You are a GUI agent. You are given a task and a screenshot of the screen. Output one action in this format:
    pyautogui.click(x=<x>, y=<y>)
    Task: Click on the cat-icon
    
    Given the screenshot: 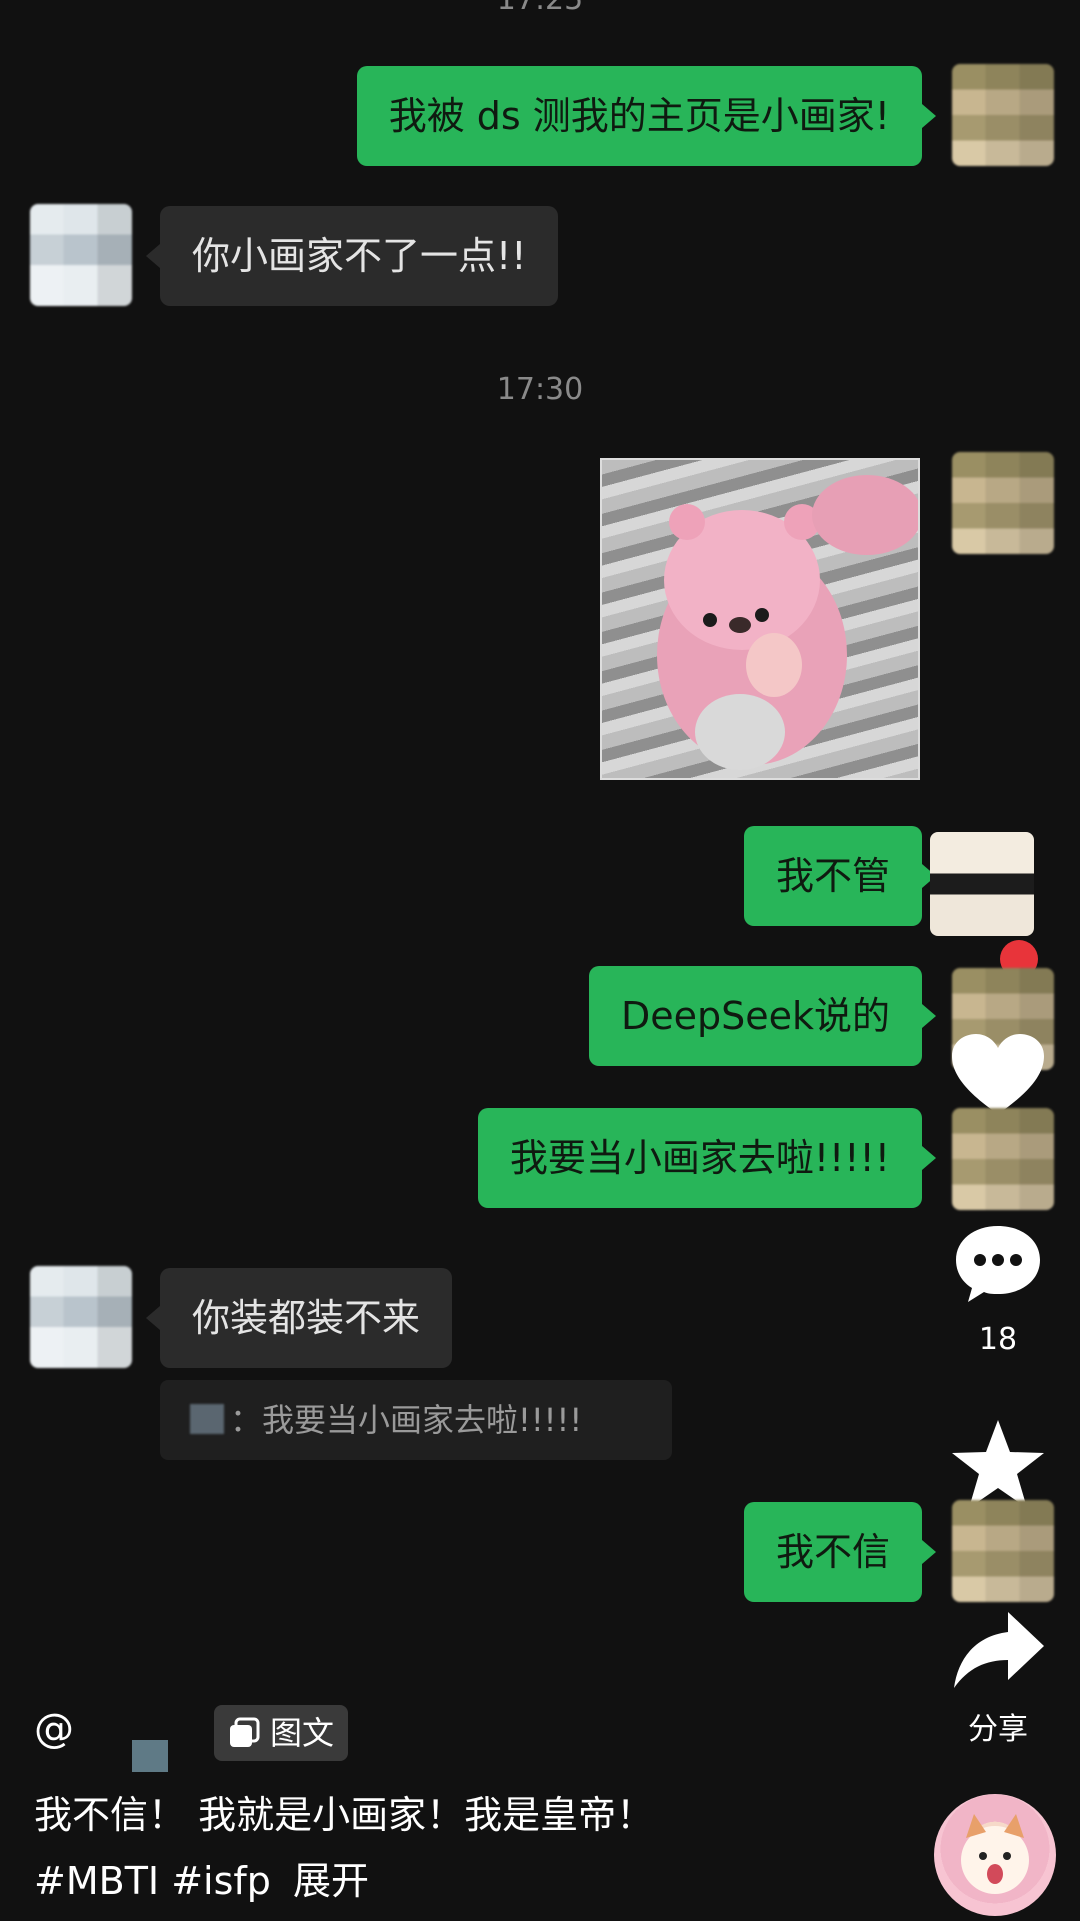 What is the action you would take?
    pyautogui.click(x=995, y=1854)
    